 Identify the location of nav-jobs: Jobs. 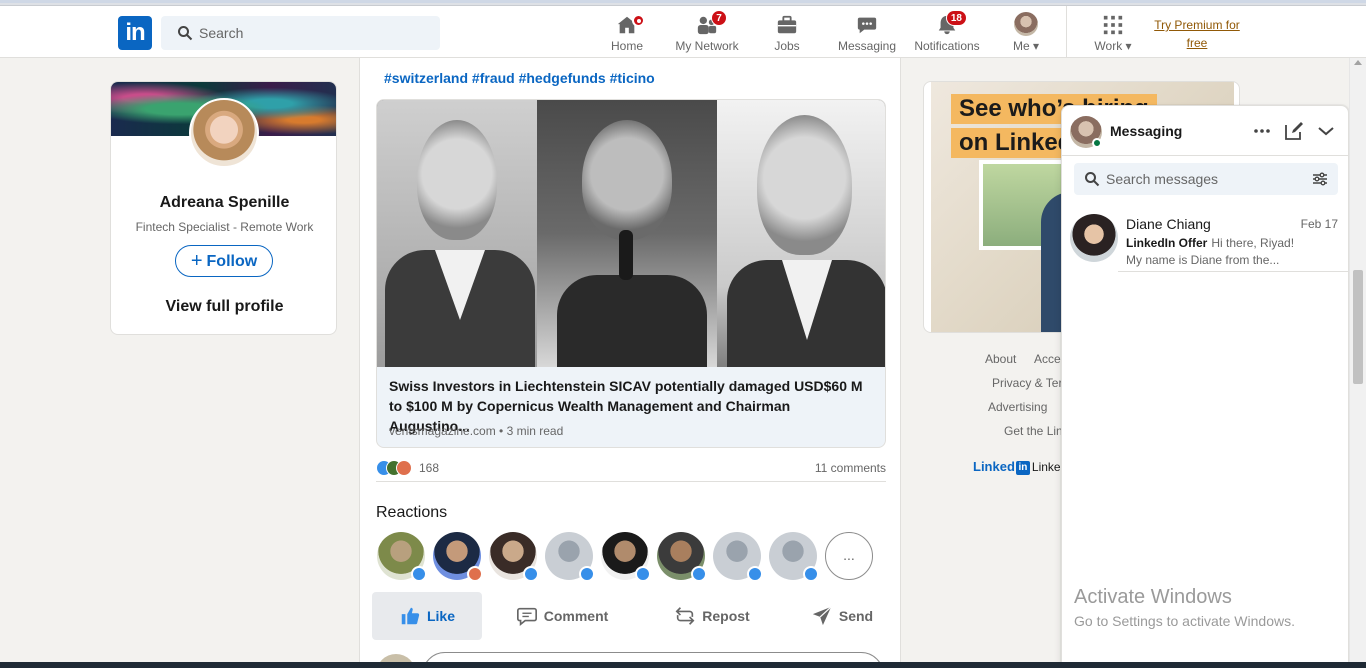
(787, 32).